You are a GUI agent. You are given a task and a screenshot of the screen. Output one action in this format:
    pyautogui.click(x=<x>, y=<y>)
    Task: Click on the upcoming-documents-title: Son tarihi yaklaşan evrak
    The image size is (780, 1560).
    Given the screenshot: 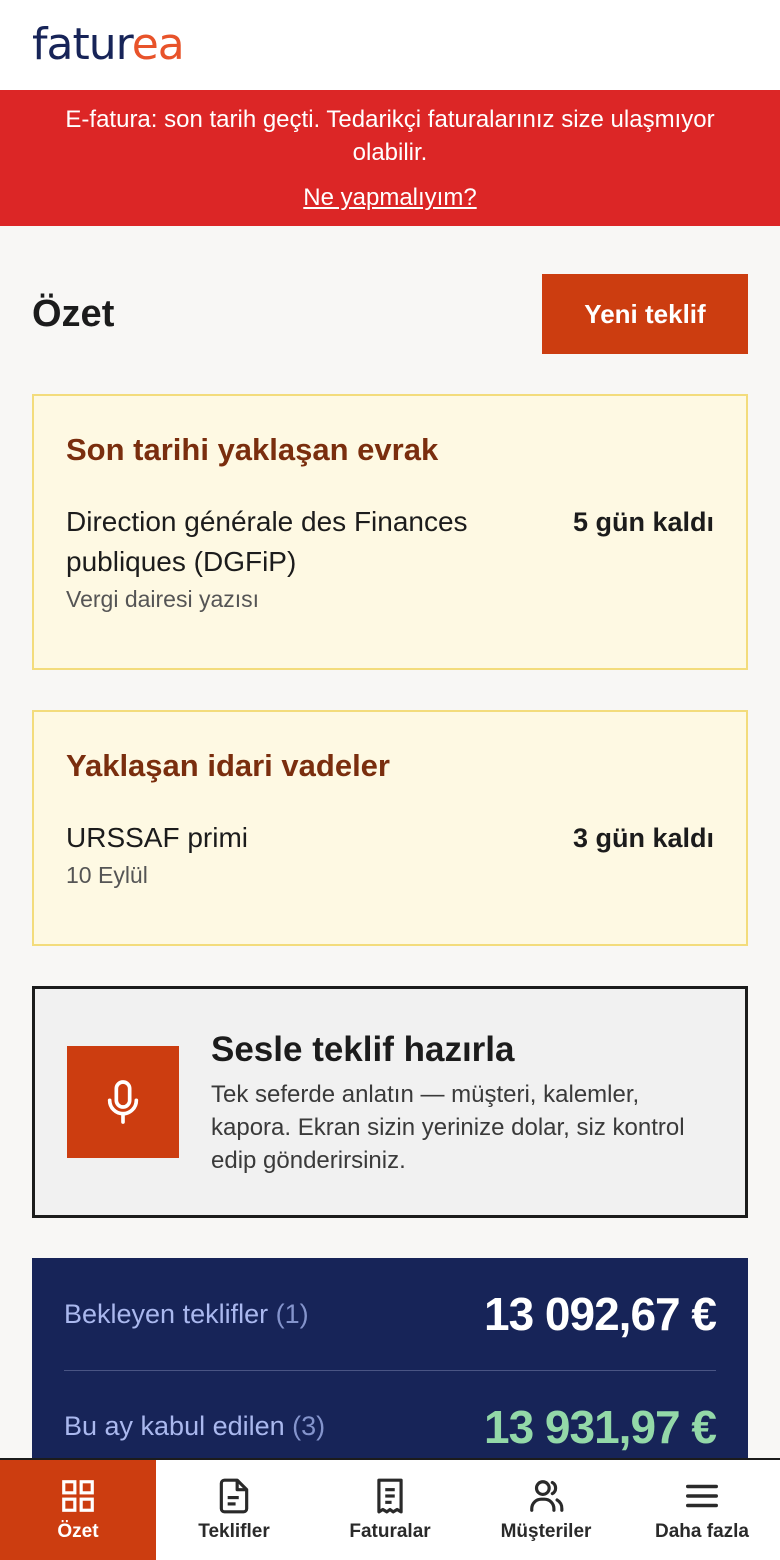 What is the action you would take?
    pyautogui.click(x=252, y=449)
    